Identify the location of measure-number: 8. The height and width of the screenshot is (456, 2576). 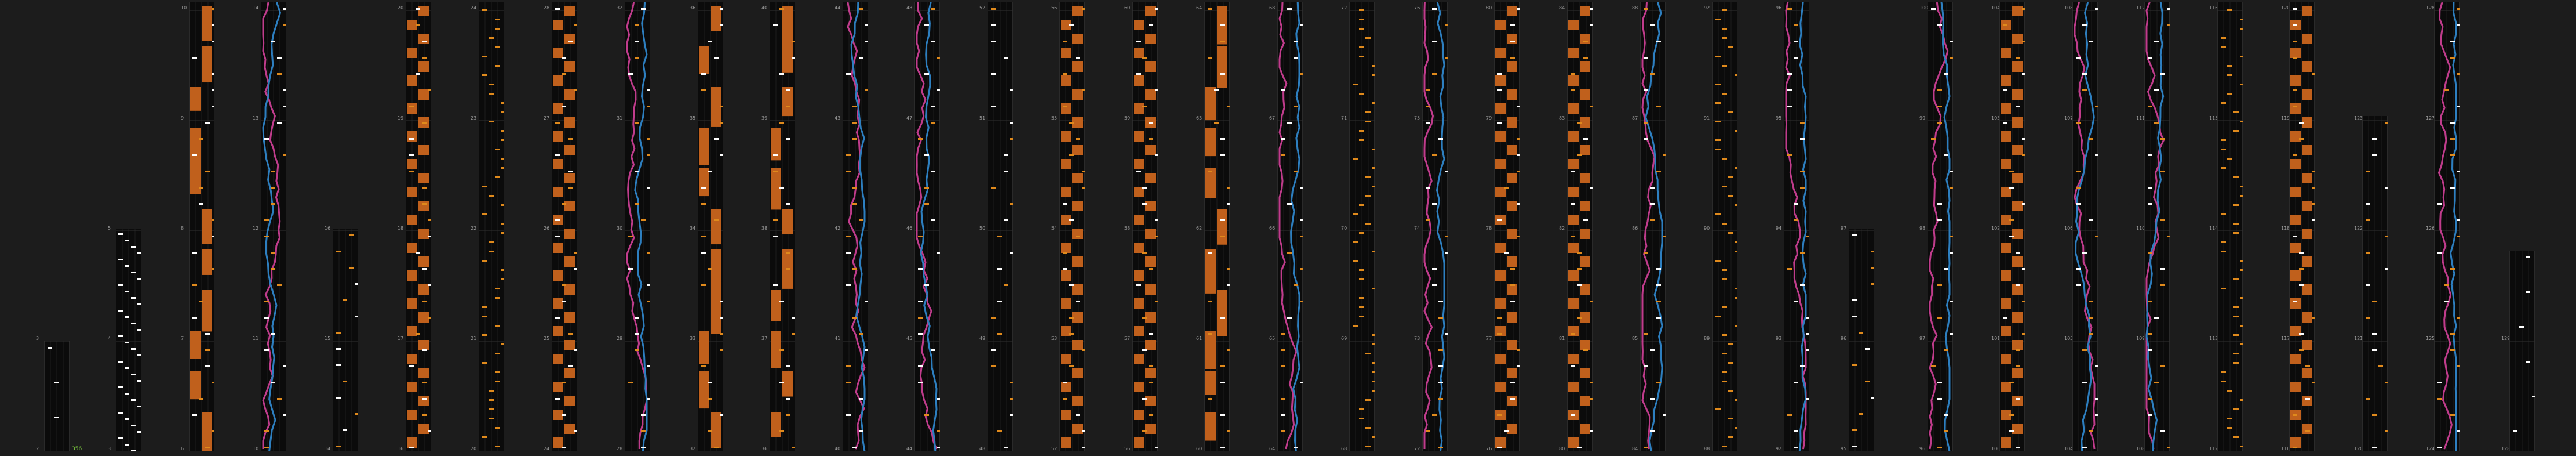
(182, 228).